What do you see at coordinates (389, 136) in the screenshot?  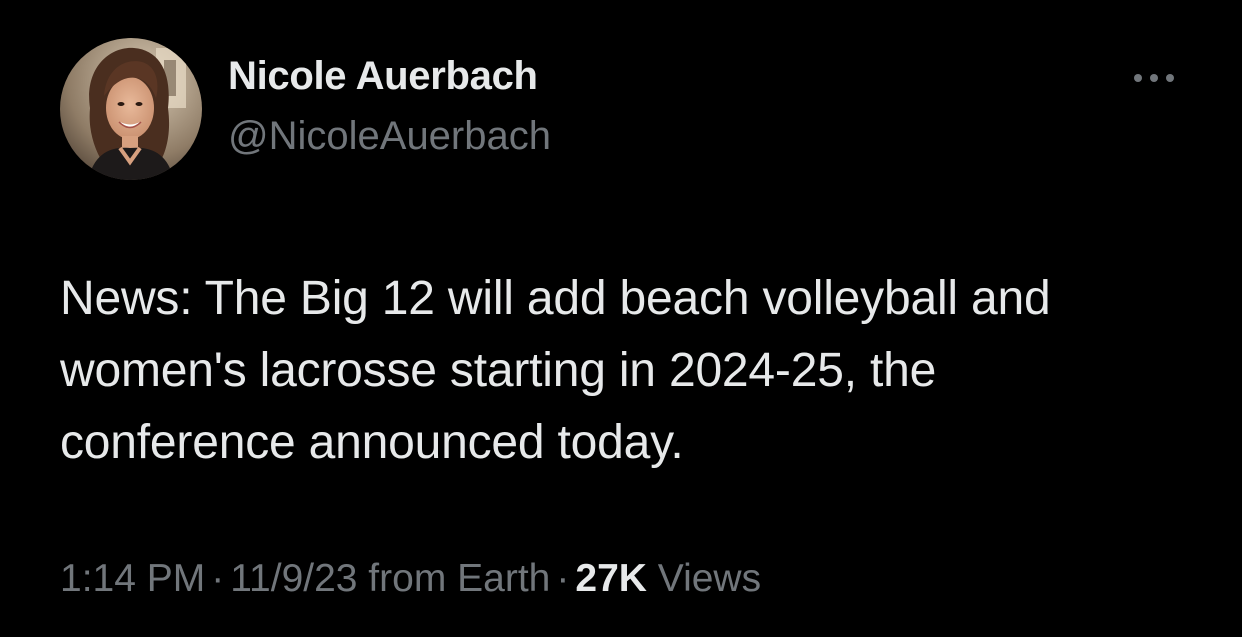 I see `author-handle: @NicoleAuerbach` at bounding box center [389, 136].